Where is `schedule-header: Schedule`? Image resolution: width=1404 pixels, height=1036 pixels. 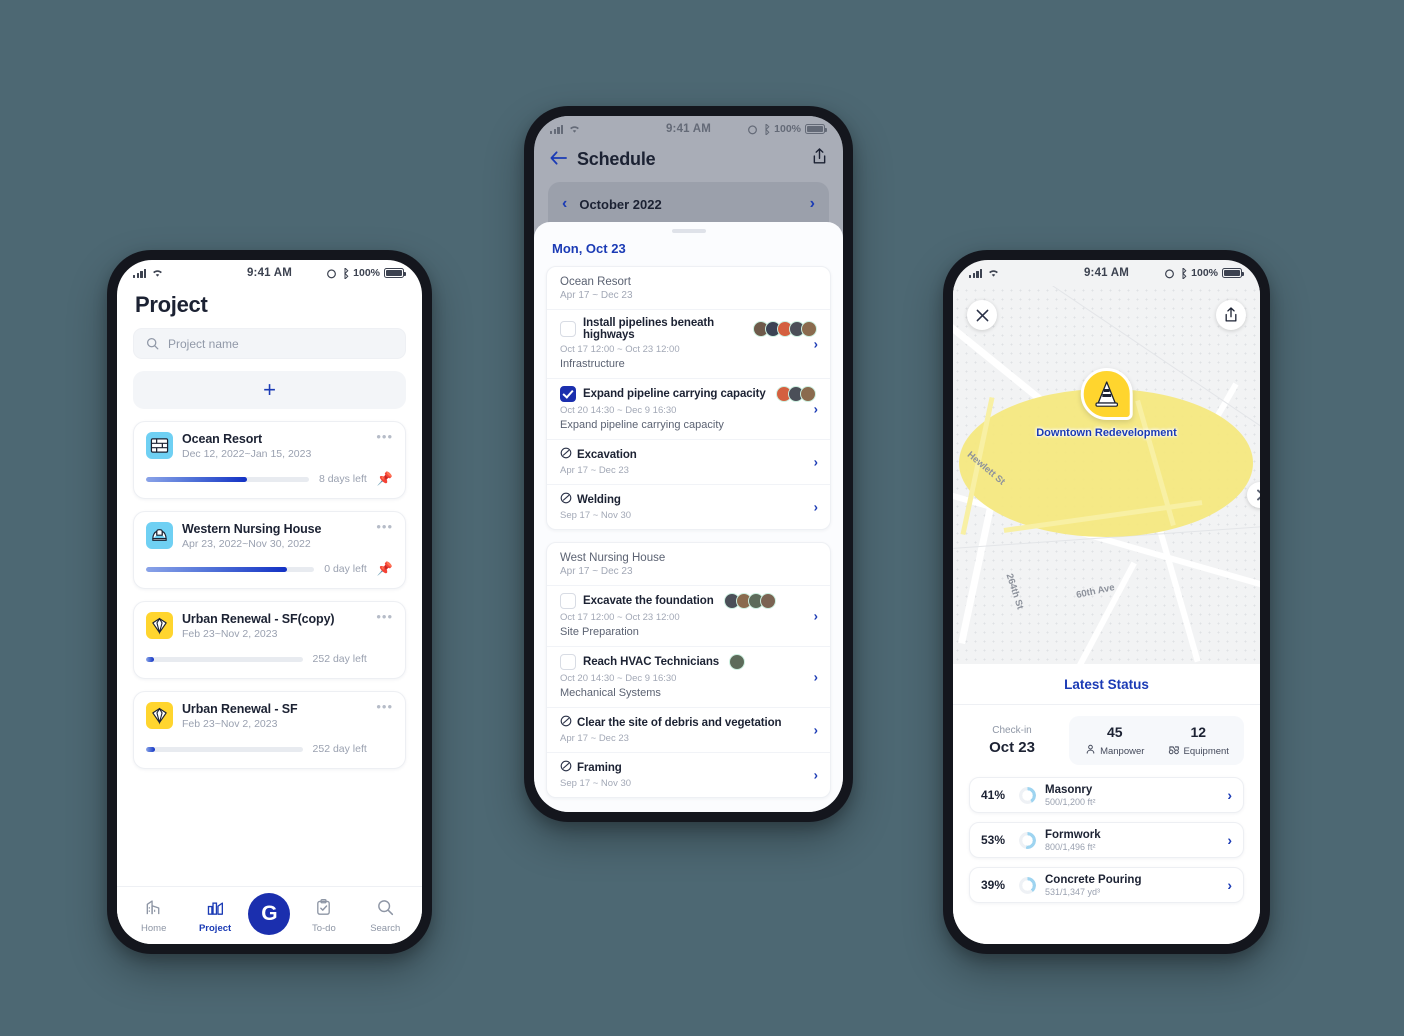 schedule-header: Schedule is located at coordinates (688, 162).